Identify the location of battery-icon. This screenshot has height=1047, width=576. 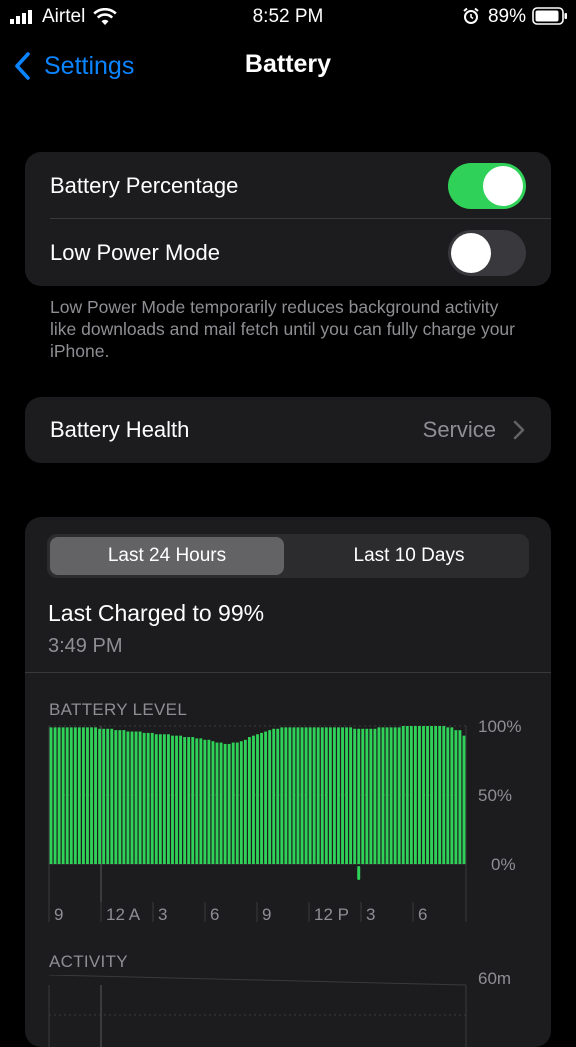
(549, 16).